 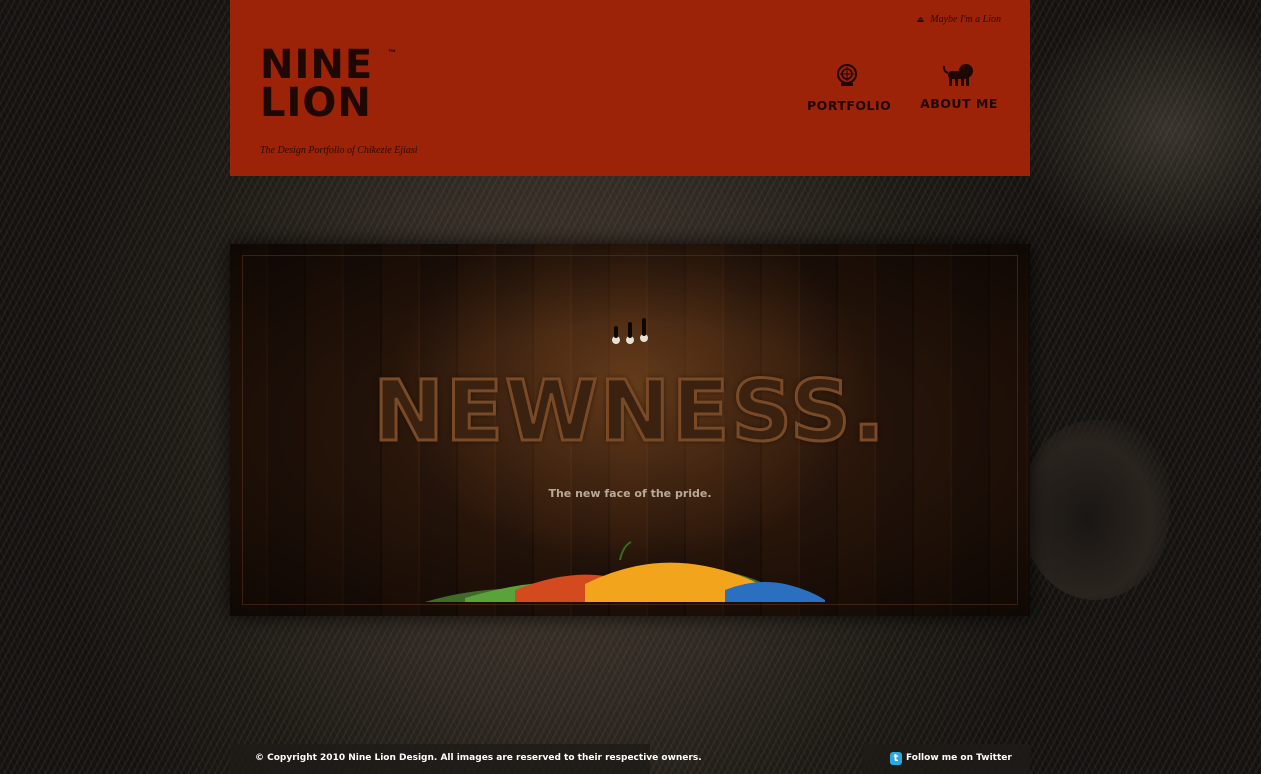 What do you see at coordinates (629, 411) in the screenshot?
I see `banner-headline: NEWNESS.` at bounding box center [629, 411].